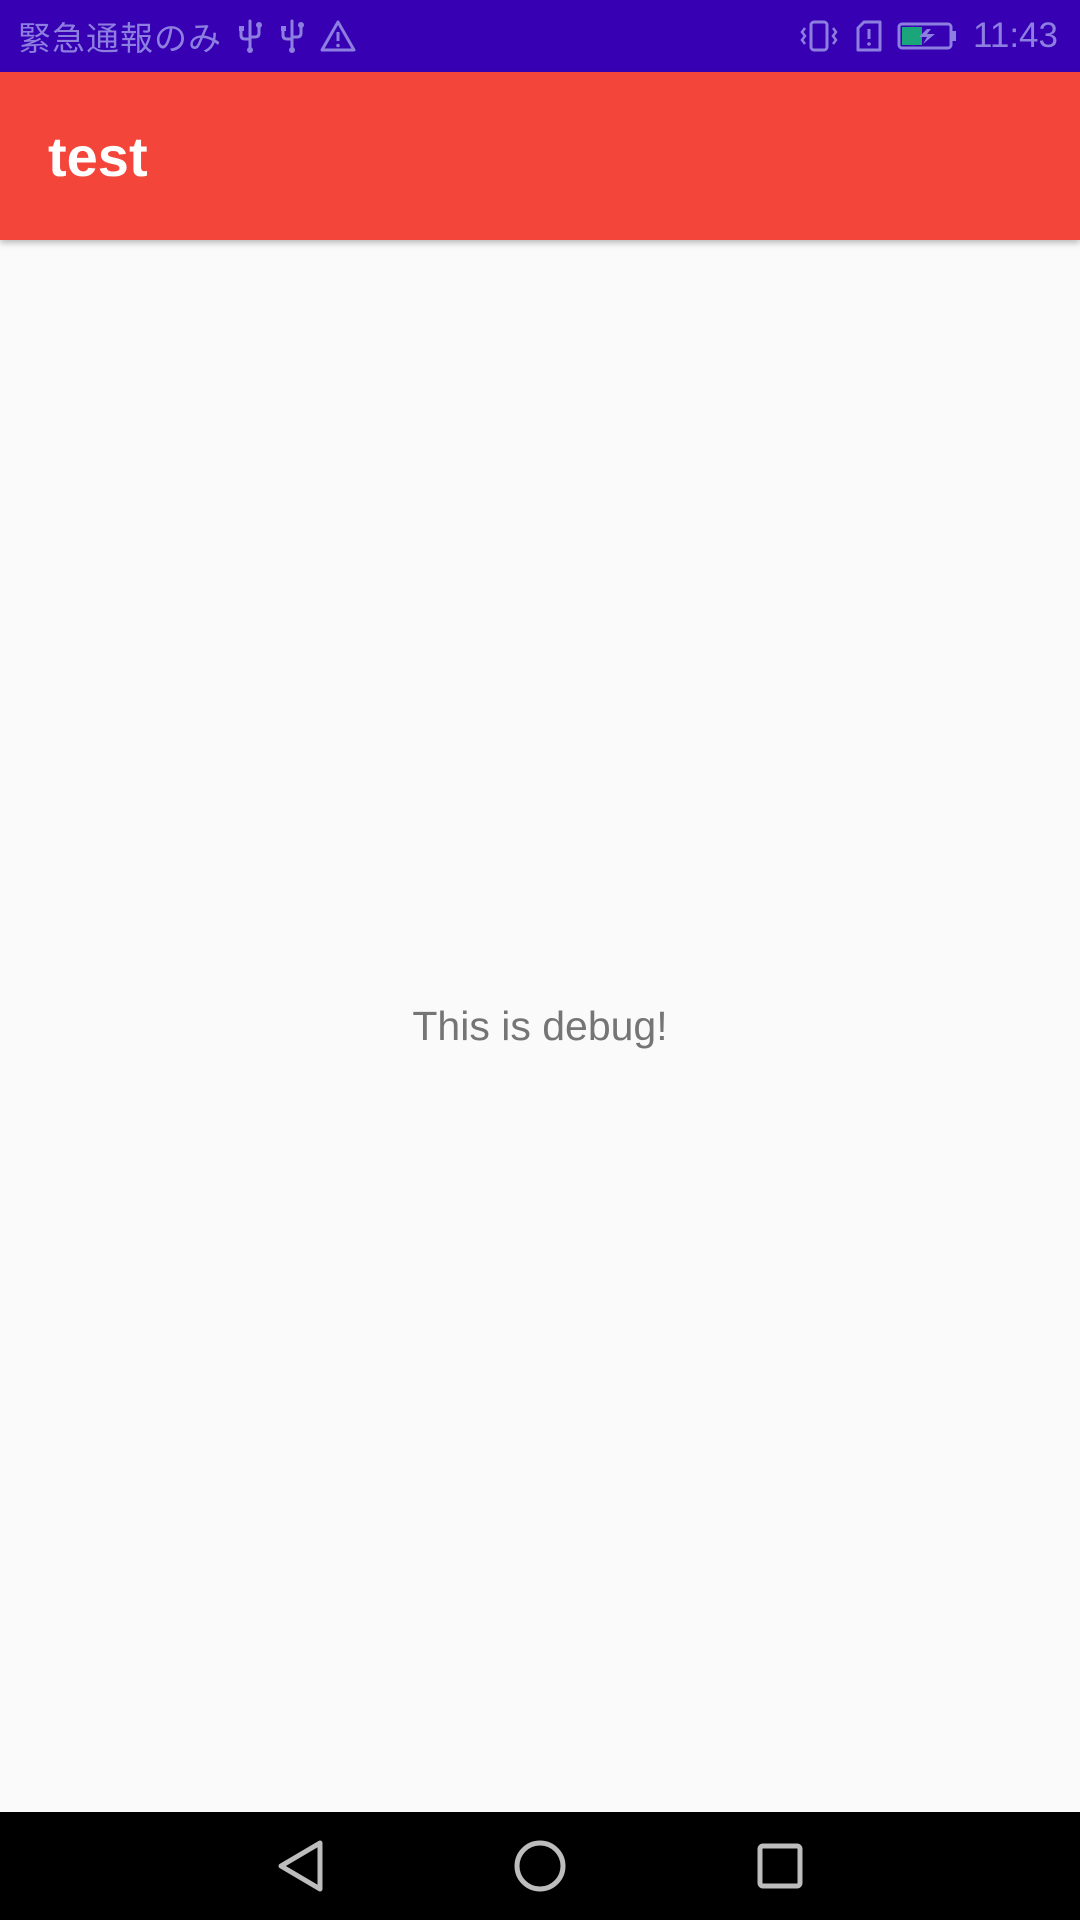  I want to click on status-right: 11:43, so click(927, 36).